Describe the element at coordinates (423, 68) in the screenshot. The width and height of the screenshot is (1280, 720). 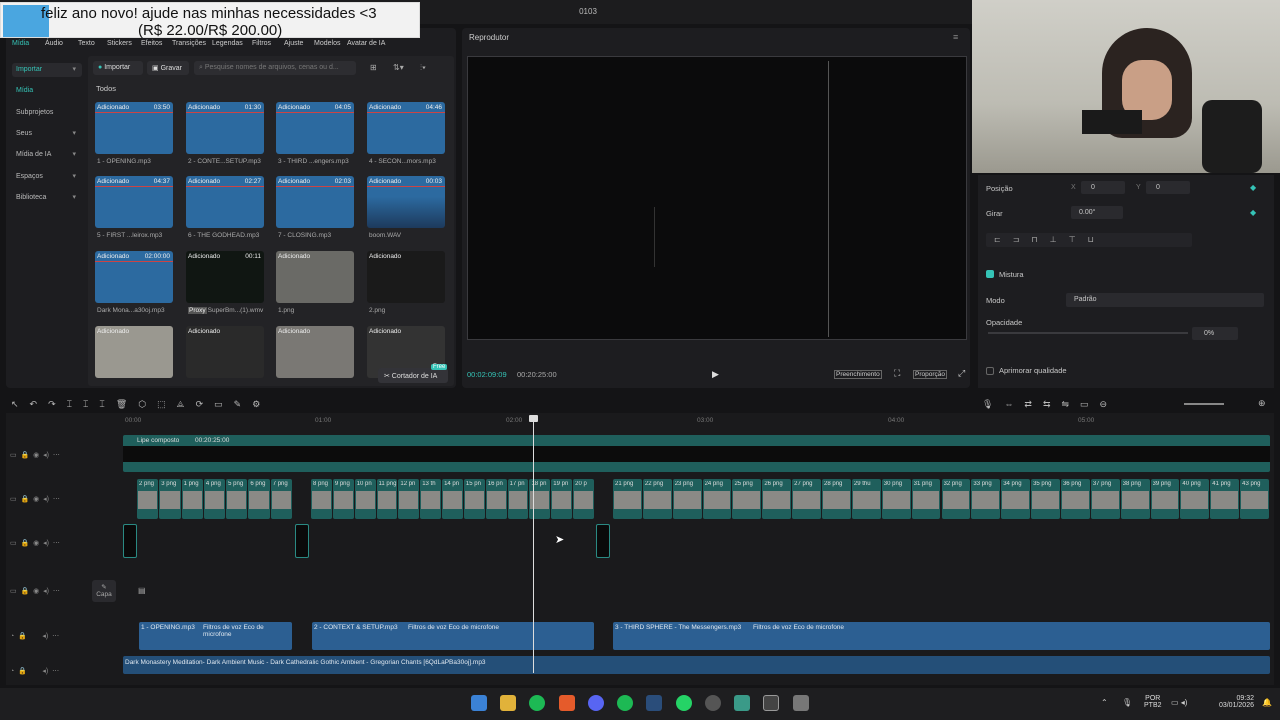
I see `filter-icon: ⫶▾` at that location.